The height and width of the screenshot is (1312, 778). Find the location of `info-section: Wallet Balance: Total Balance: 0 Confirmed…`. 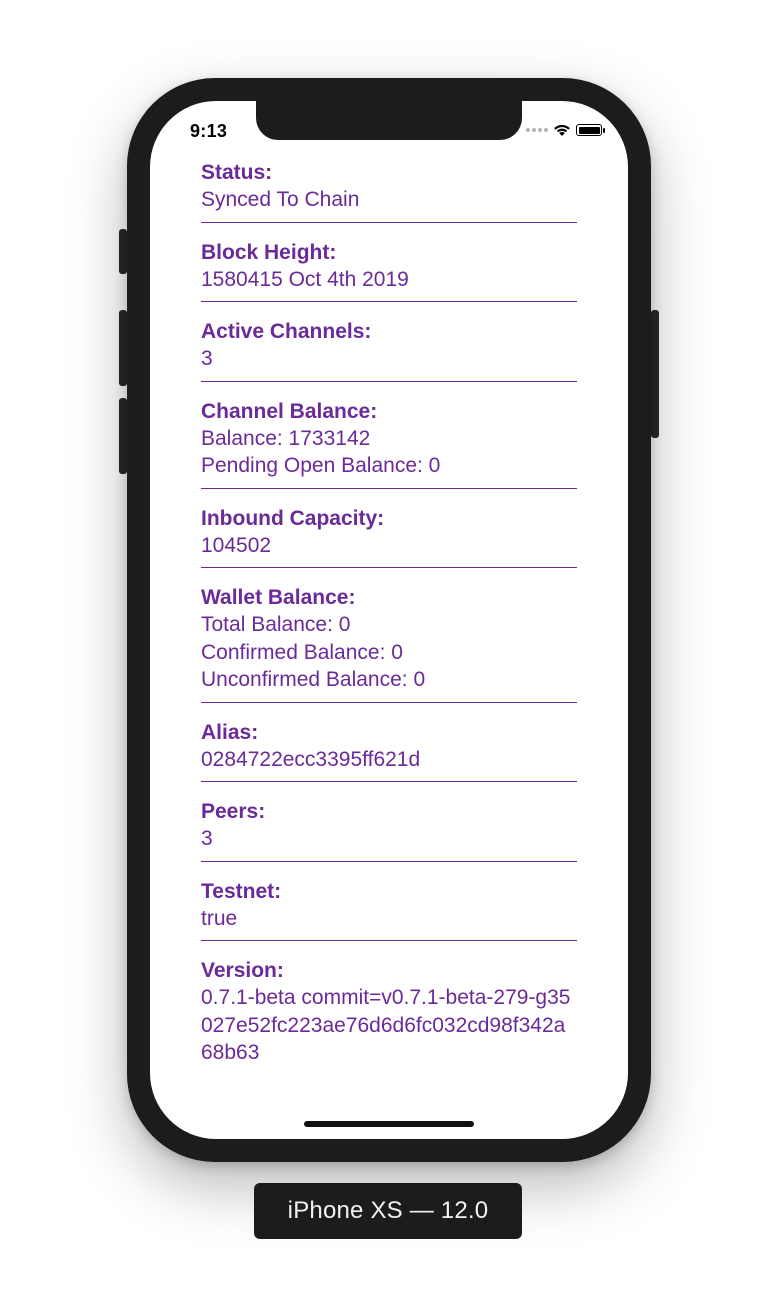

info-section: Wallet Balance: Total Balance: 0 Confirmed… is located at coordinates (389, 643).